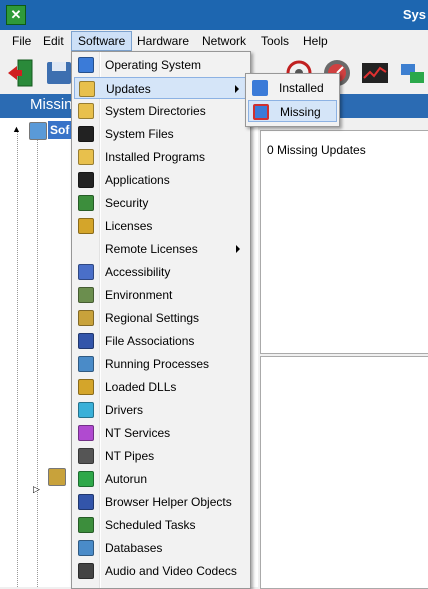 This screenshot has width=428, height=589. What do you see at coordinates (86, 456) in the screenshot?
I see `pipe-icon` at bounding box center [86, 456].